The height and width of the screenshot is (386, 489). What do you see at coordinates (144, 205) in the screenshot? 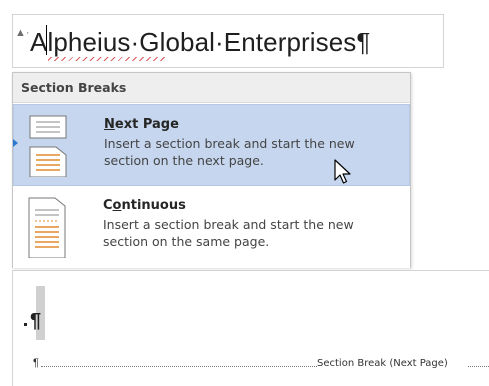
I see `continuous-title: Continuous` at bounding box center [144, 205].